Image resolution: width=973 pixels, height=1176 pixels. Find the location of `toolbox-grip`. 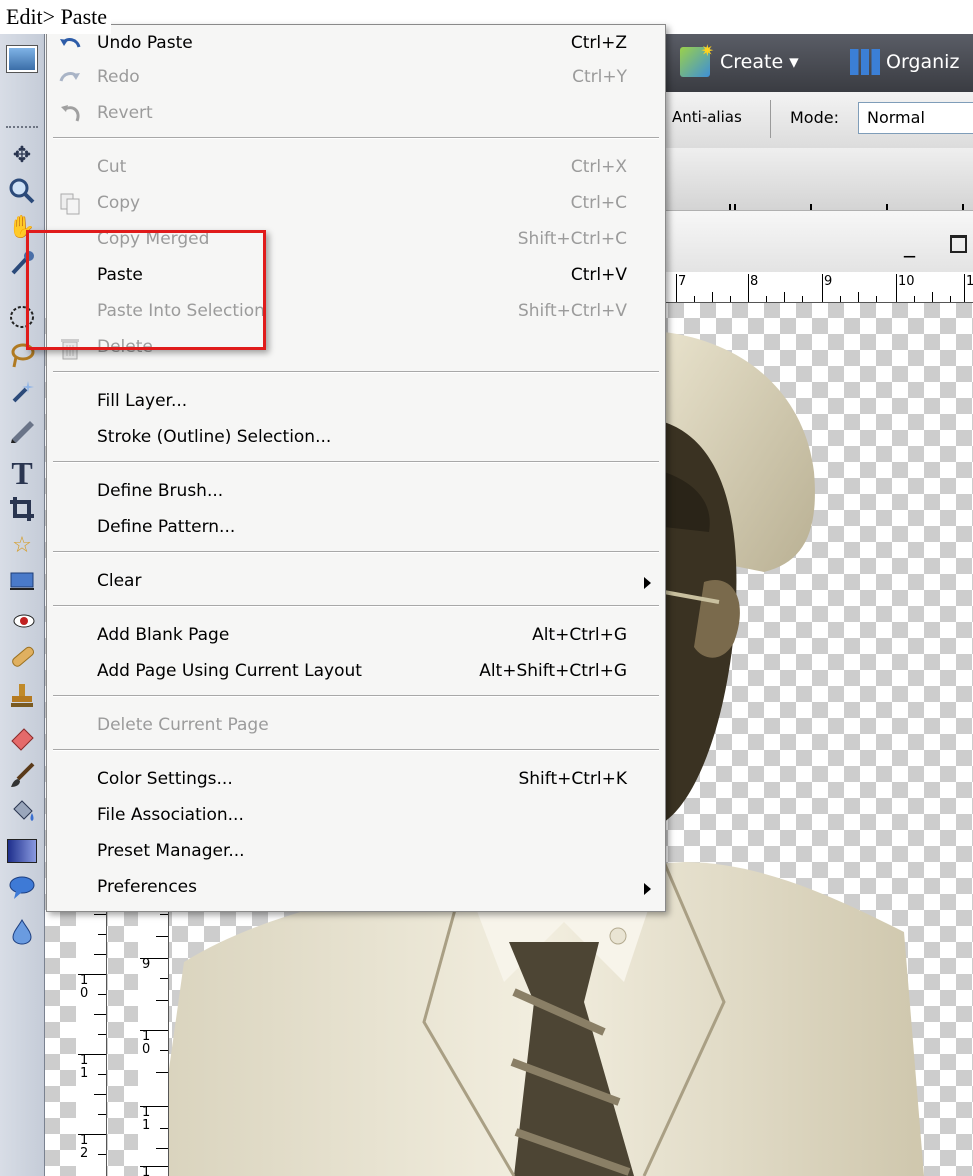

toolbox-grip is located at coordinates (22, 129).